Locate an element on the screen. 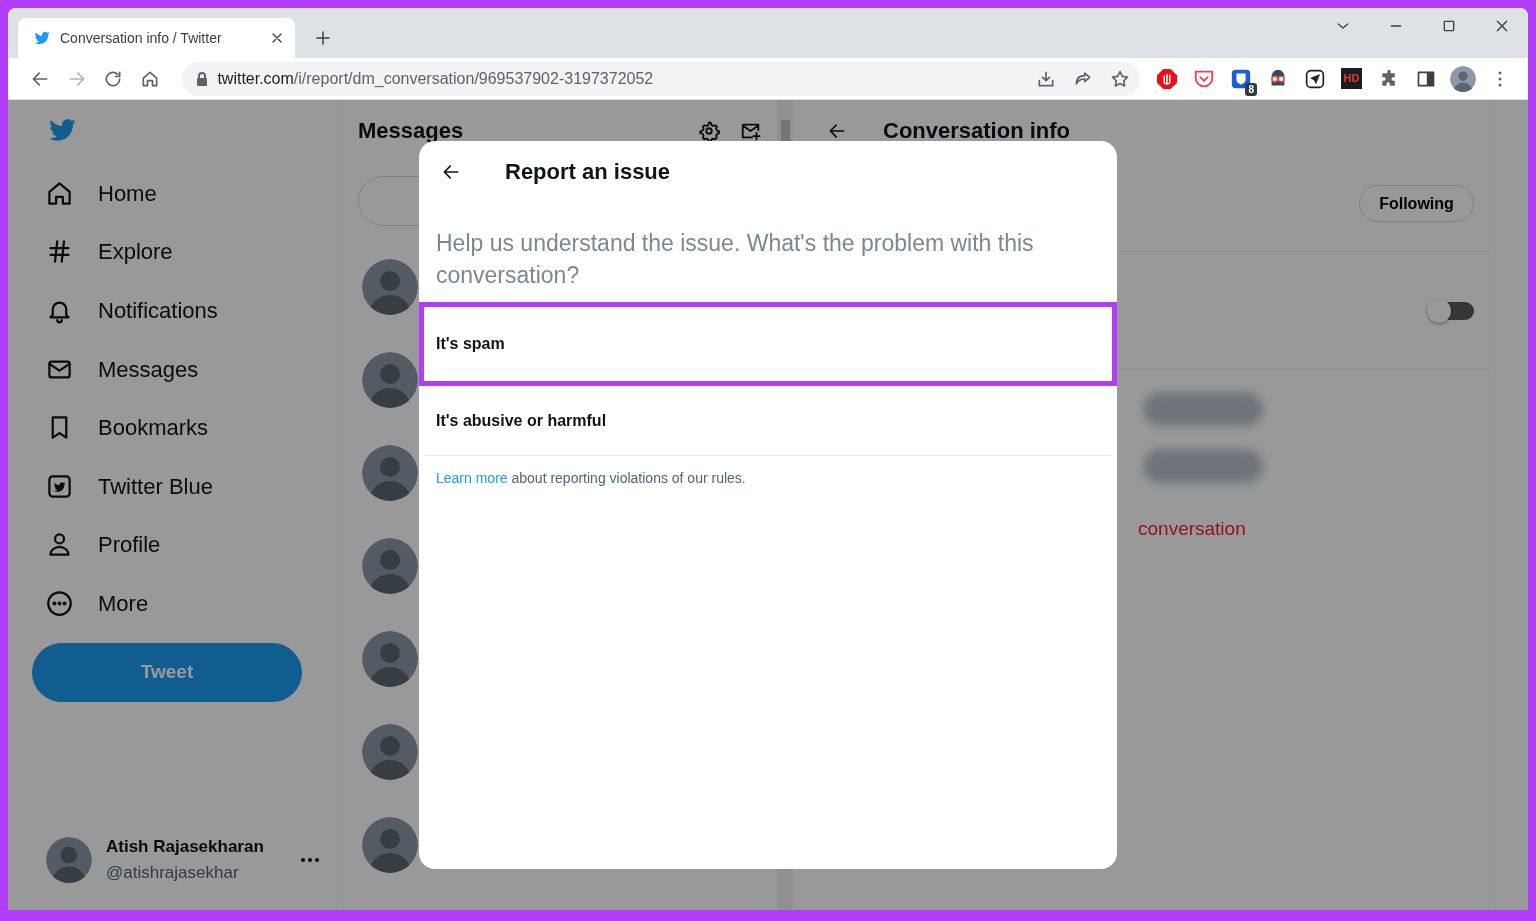 Image resolution: width=1536 pixels, height=921 pixels. nav-item: Twitter Blue is located at coordinates (129, 486).